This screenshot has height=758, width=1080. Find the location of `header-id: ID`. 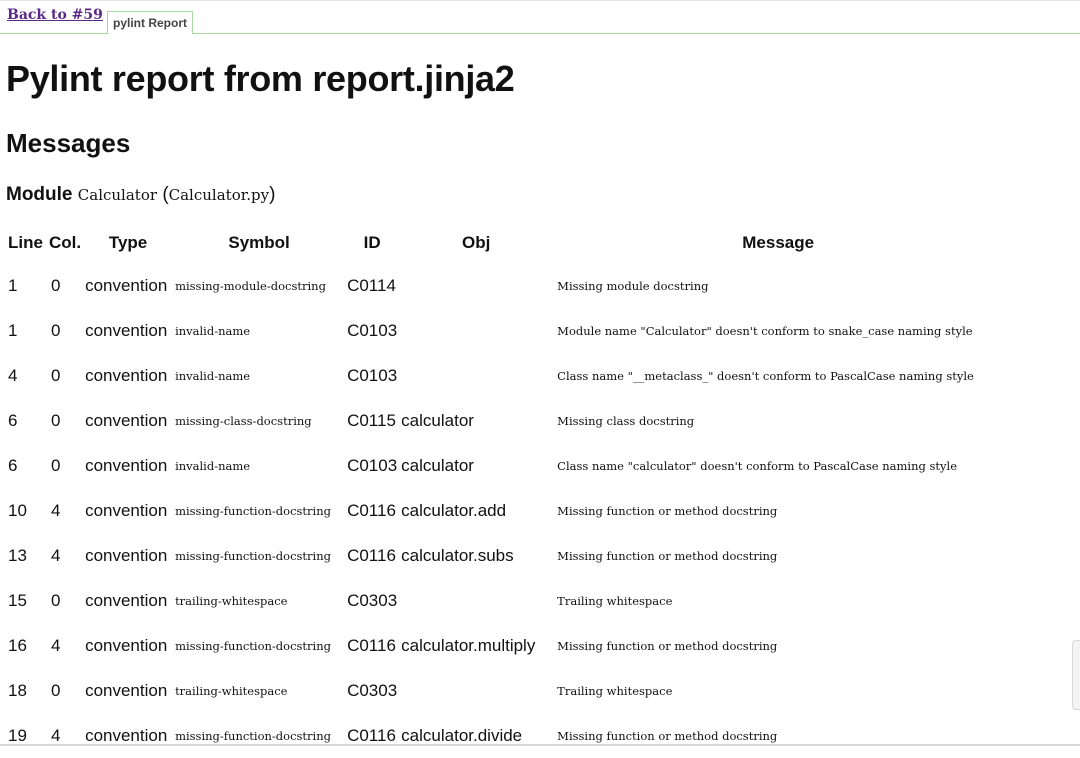

header-id: ID is located at coordinates (372, 242).